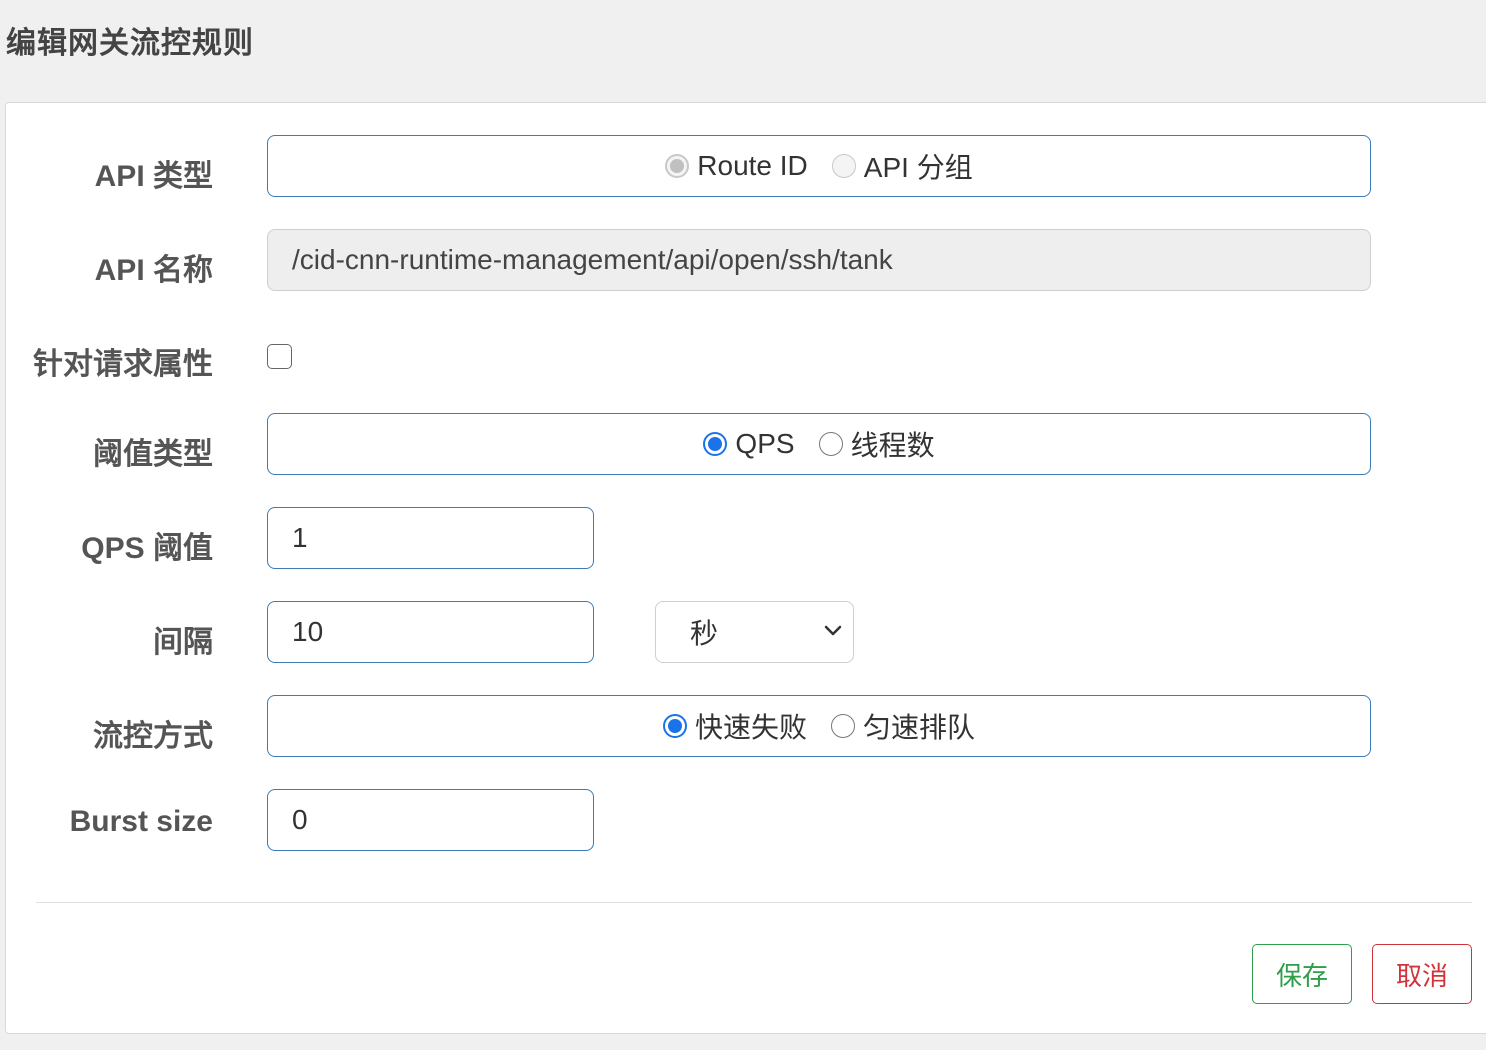 This screenshot has height=1050, width=1486. Describe the element at coordinates (130, 43) in the screenshot. I see `page-title: 编辑网关流控规则` at that location.